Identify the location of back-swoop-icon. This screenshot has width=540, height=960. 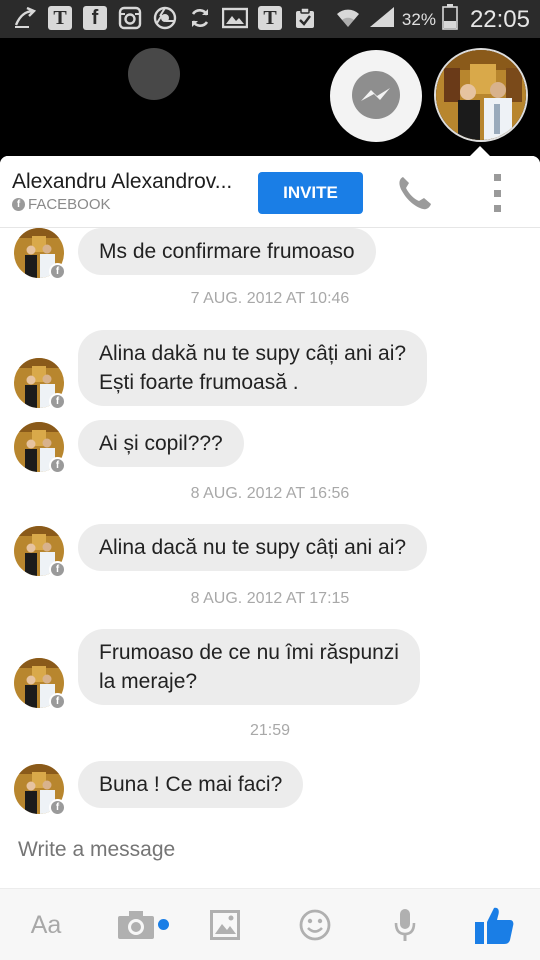
(25, 18).